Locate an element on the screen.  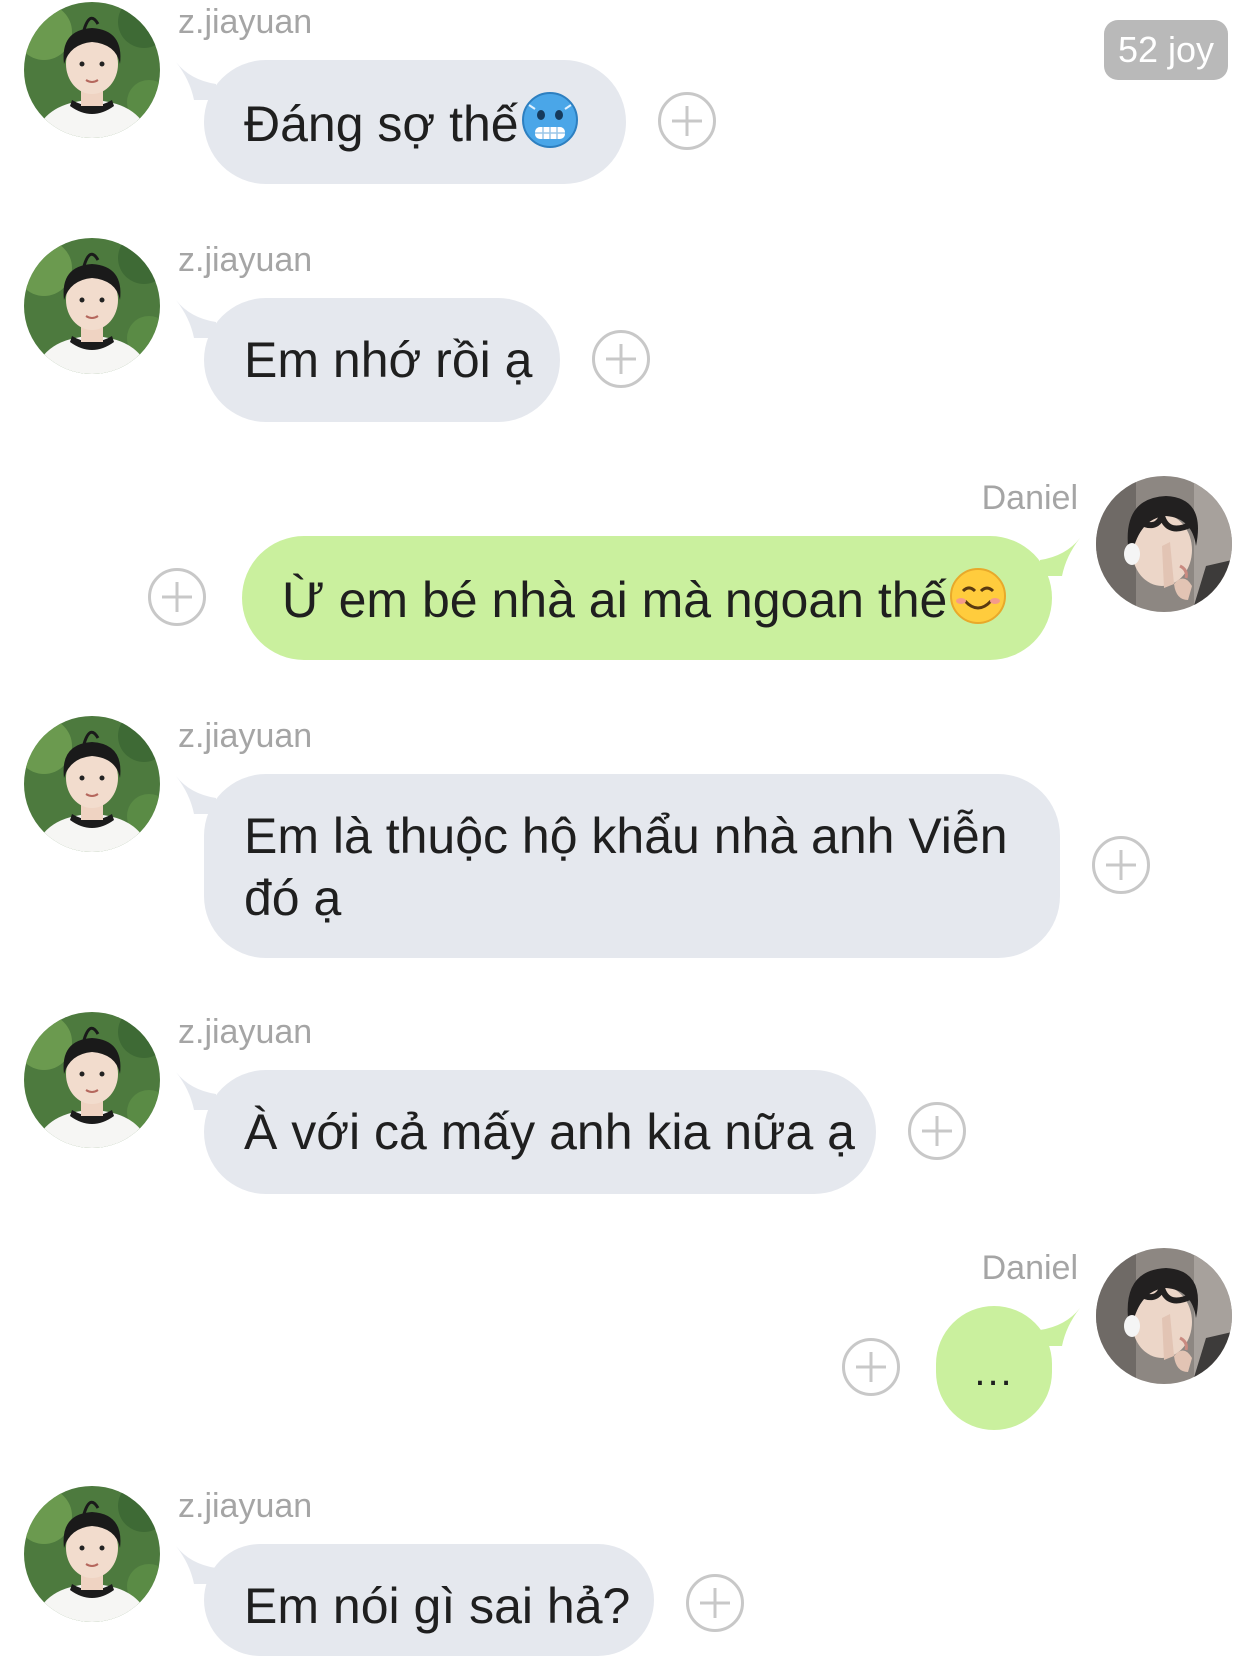
message-text: Đáng sợ thế is located at coordinates (381, 124).